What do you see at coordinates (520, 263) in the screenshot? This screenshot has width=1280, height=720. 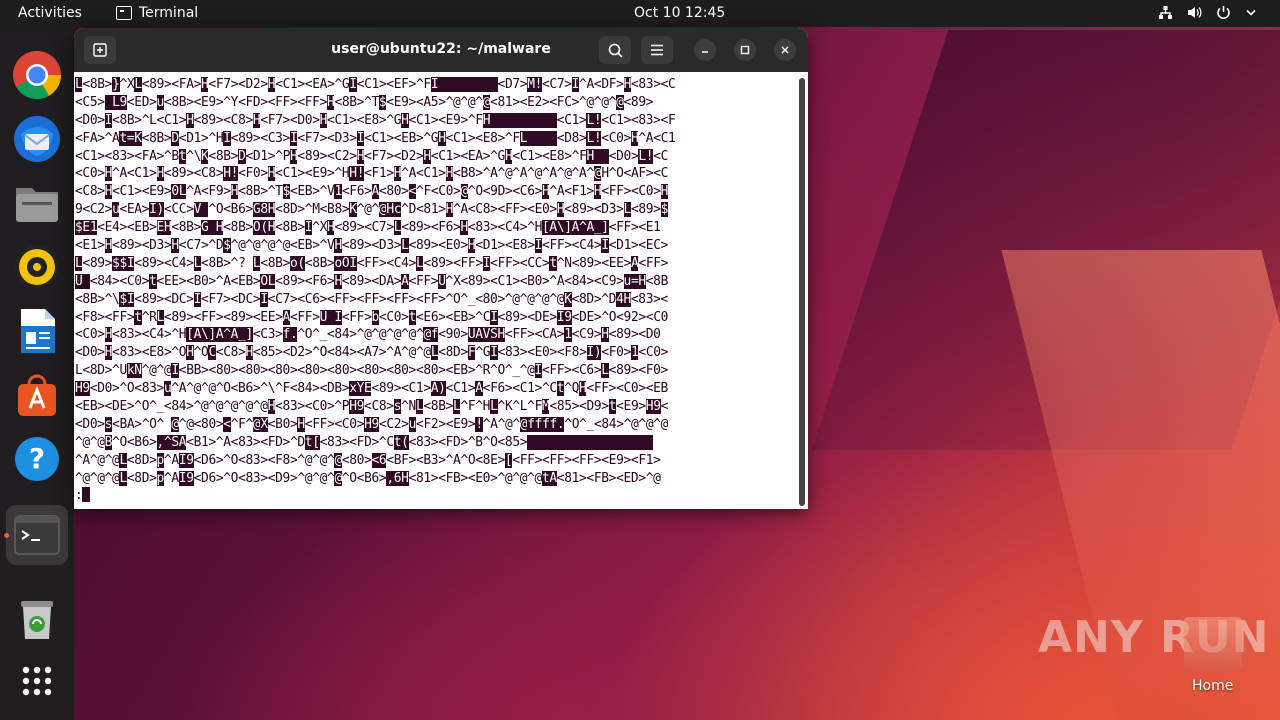 I see `terminal-text: <FF><CC>` at bounding box center [520, 263].